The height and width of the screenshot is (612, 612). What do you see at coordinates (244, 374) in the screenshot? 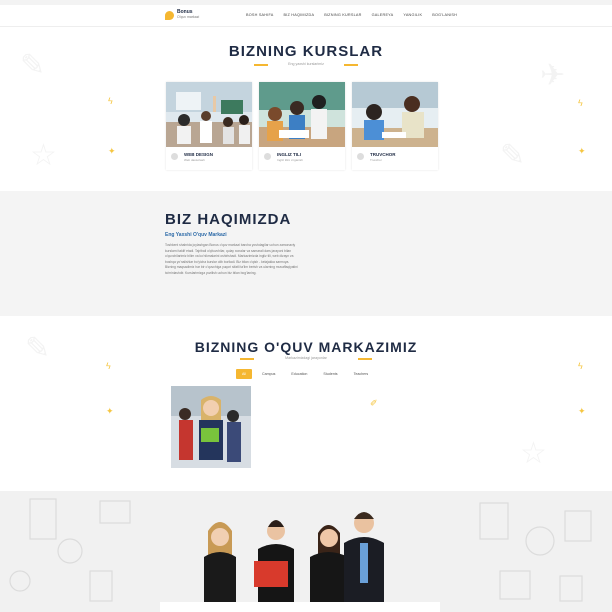
I see `tab-all: All` at bounding box center [244, 374].